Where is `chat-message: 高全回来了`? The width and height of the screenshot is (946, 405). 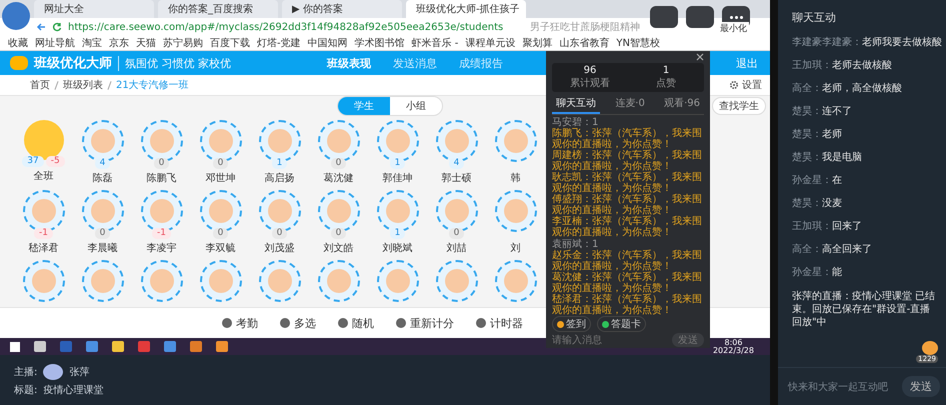
chat-message: 高全回来了 is located at coordinates (847, 249).